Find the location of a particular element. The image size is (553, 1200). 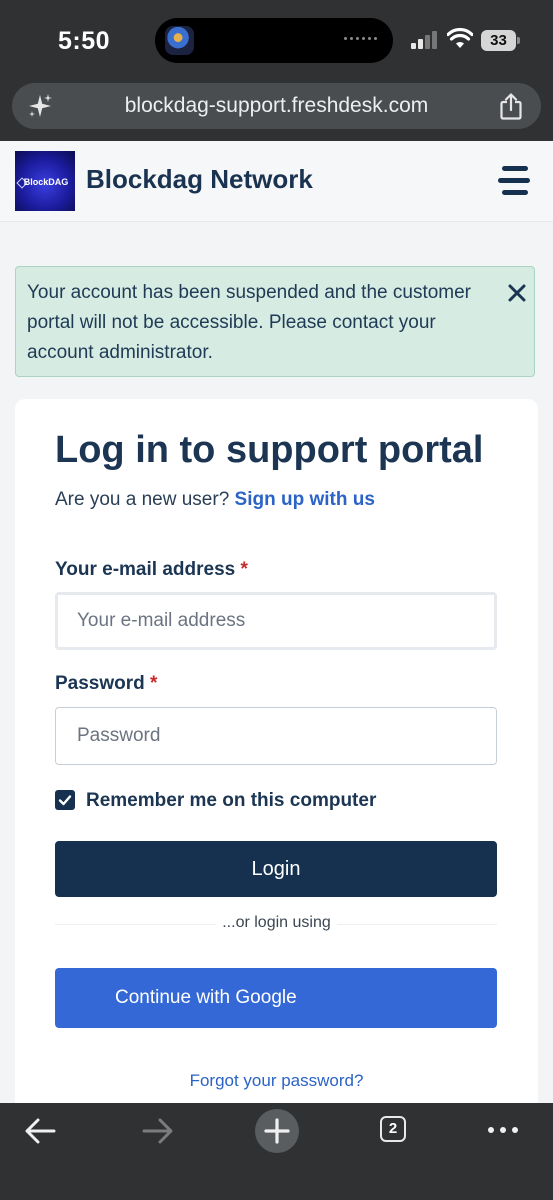

back-arrow-icon is located at coordinates (40, 1131).